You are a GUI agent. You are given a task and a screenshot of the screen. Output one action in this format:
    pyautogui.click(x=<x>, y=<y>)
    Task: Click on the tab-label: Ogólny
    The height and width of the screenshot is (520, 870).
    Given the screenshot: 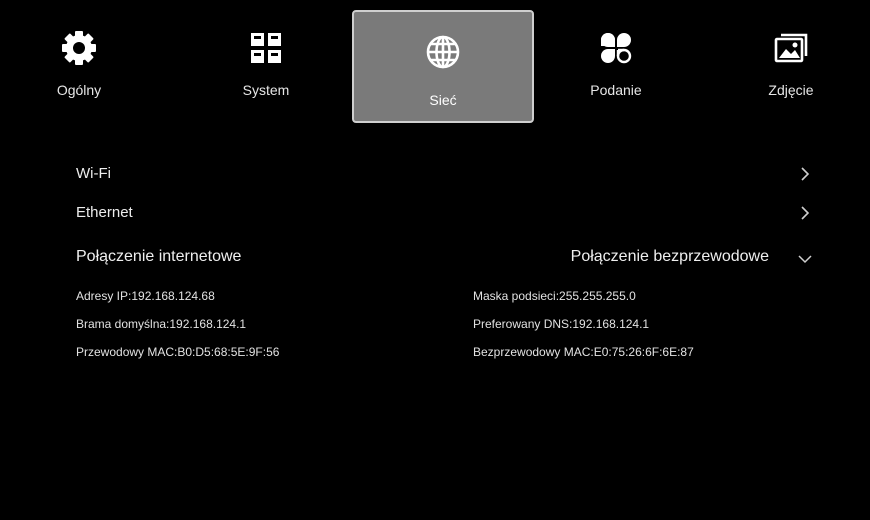 What is the action you would take?
    pyautogui.click(x=79, y=90)
    